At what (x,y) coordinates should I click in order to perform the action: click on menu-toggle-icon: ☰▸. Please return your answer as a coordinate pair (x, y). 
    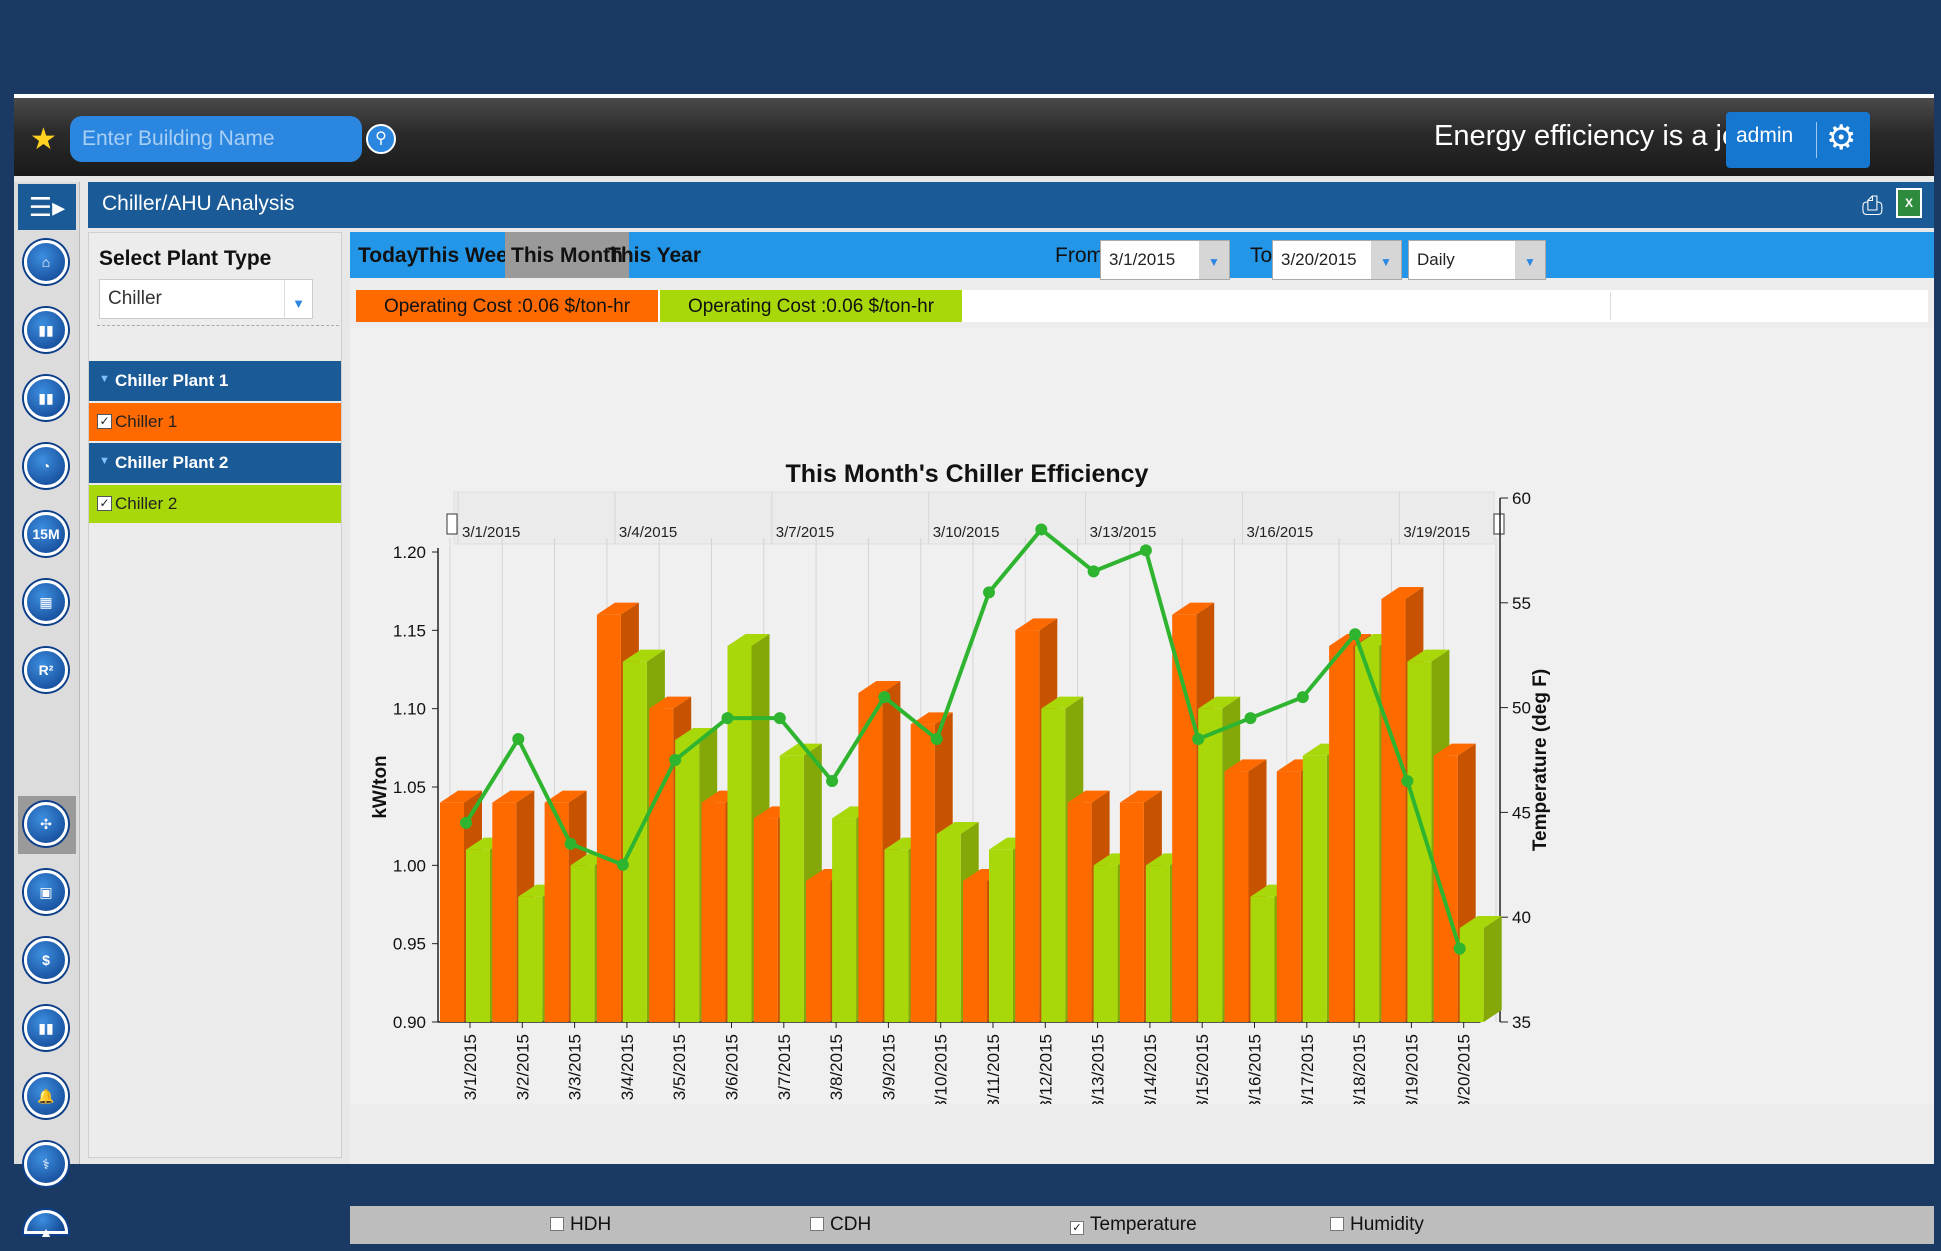
    Looking at the image, I should click on (47, 207).